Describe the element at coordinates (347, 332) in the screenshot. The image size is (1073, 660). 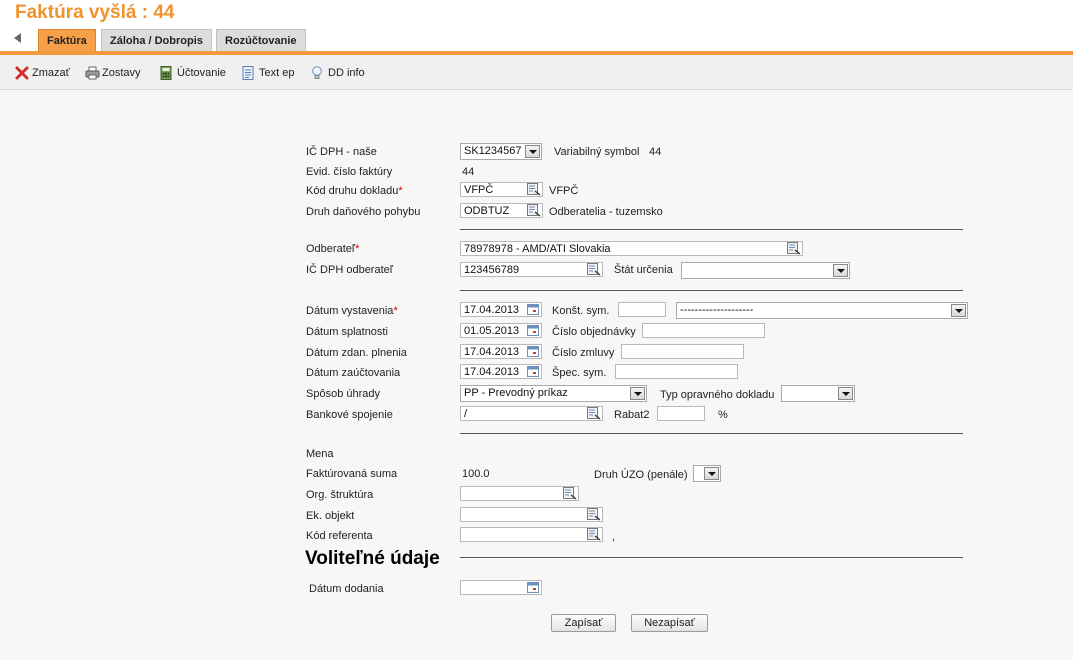
I see `datum-splat-label: Dátum splatnosti` at that location.